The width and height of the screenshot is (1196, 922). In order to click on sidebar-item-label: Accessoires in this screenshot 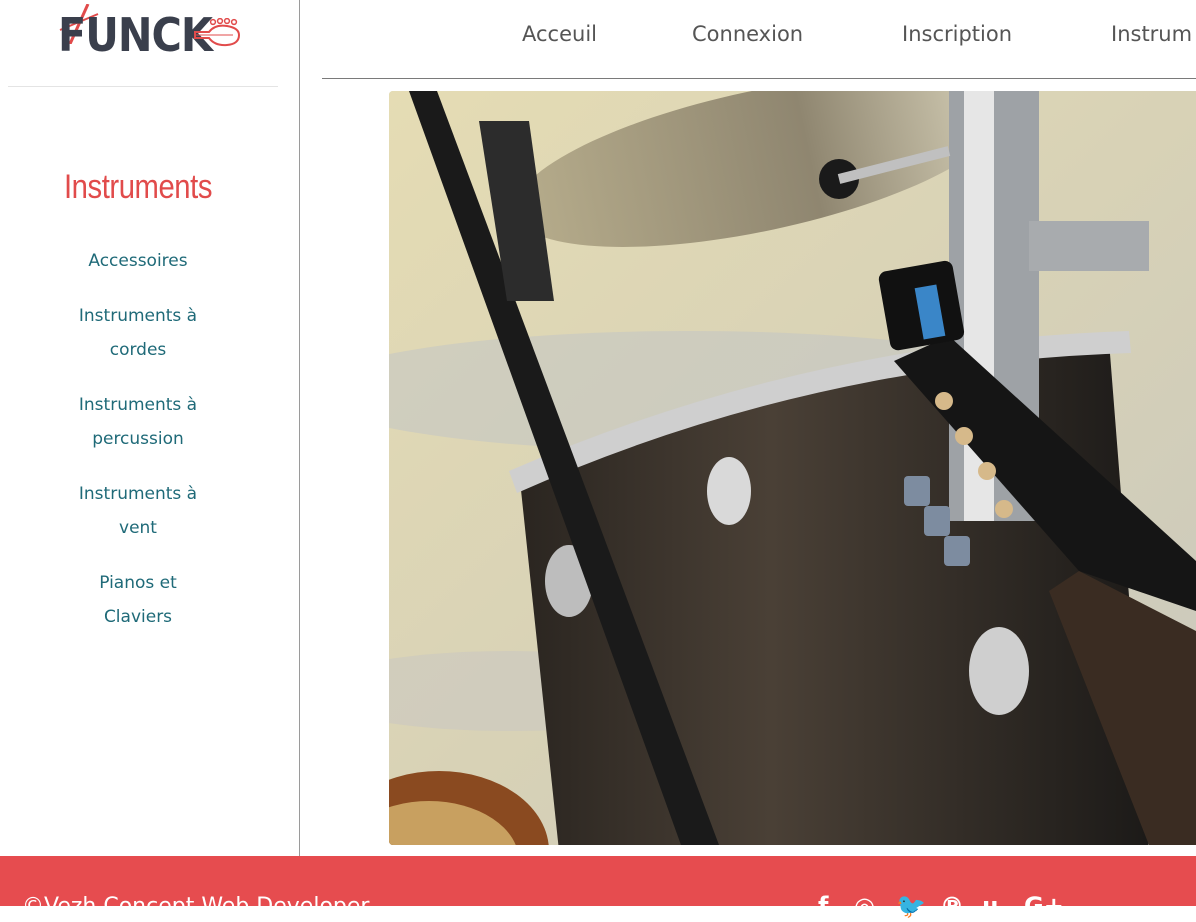, I will do `click(138, 261)`.